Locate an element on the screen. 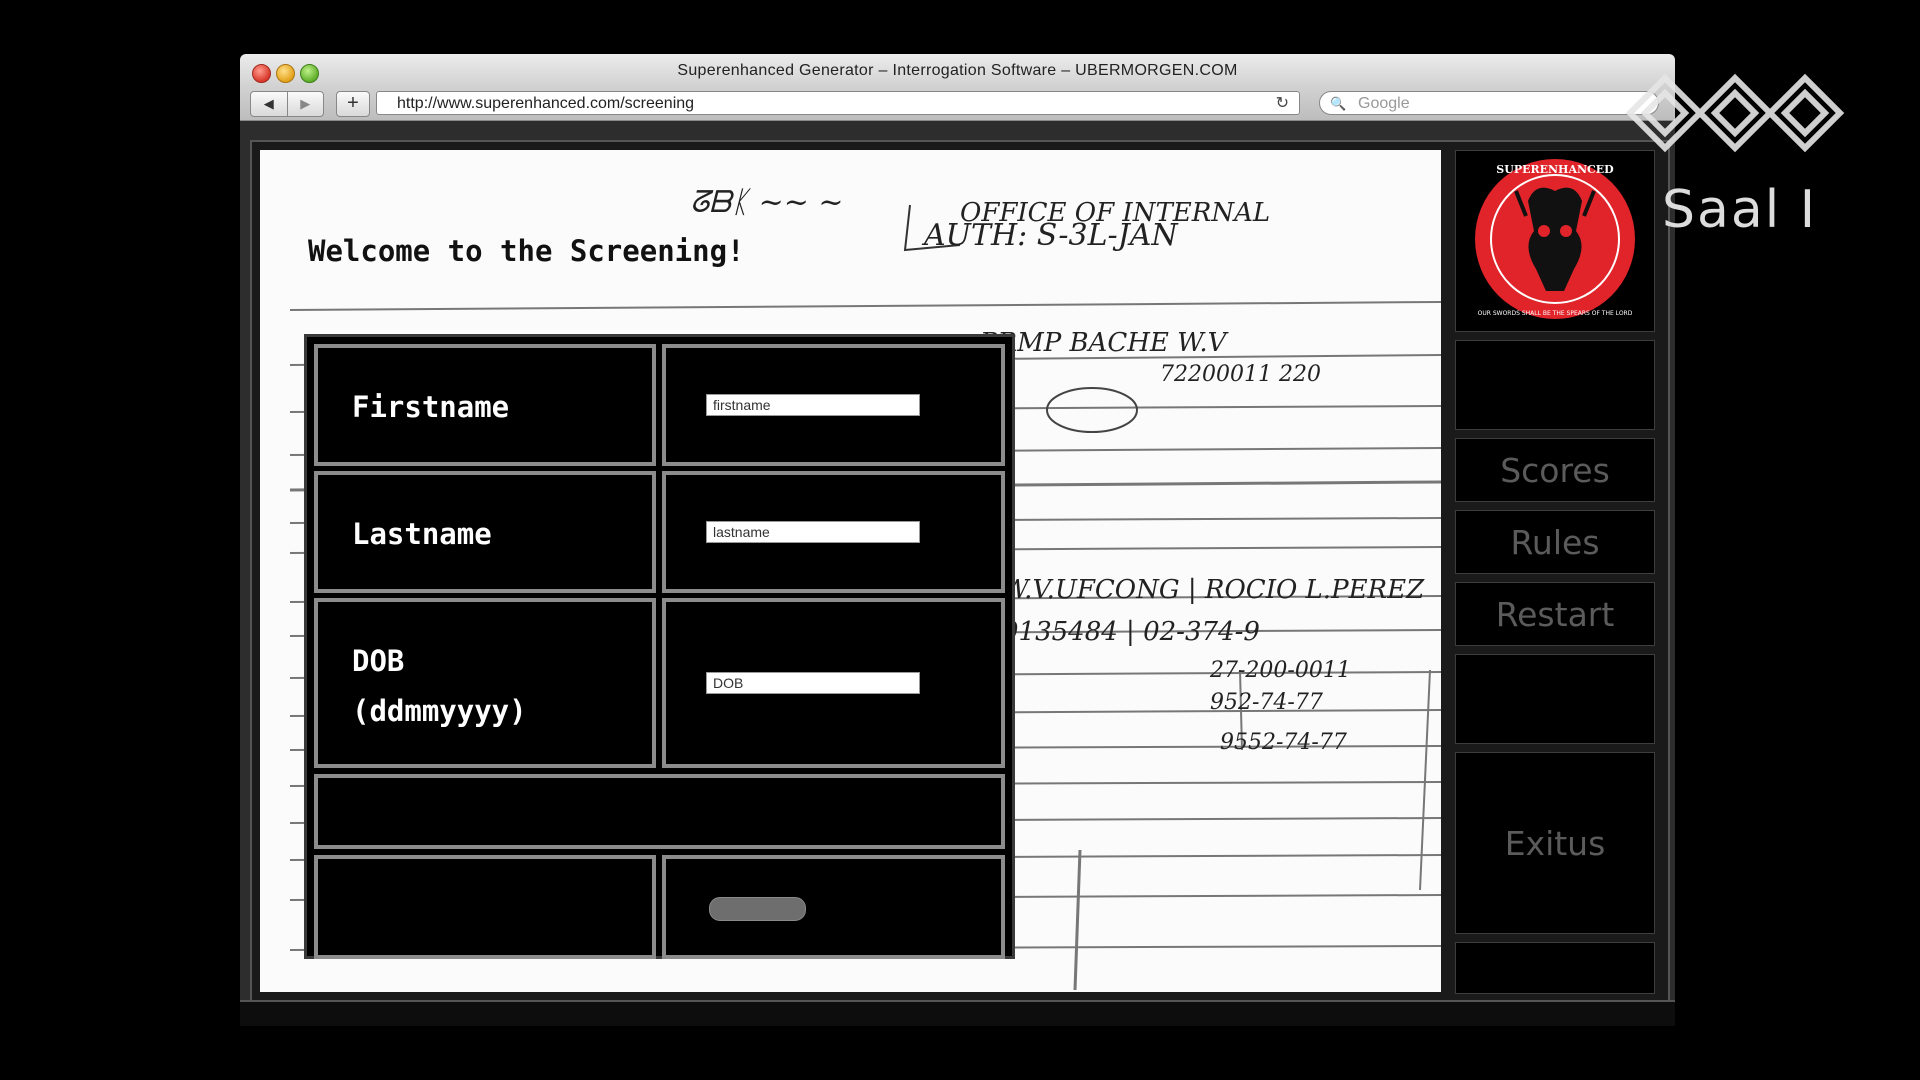 The height and width of the screenshot is (1080, 1920). firstname-label-cell: Firstname is located at coordinates (485, 405).